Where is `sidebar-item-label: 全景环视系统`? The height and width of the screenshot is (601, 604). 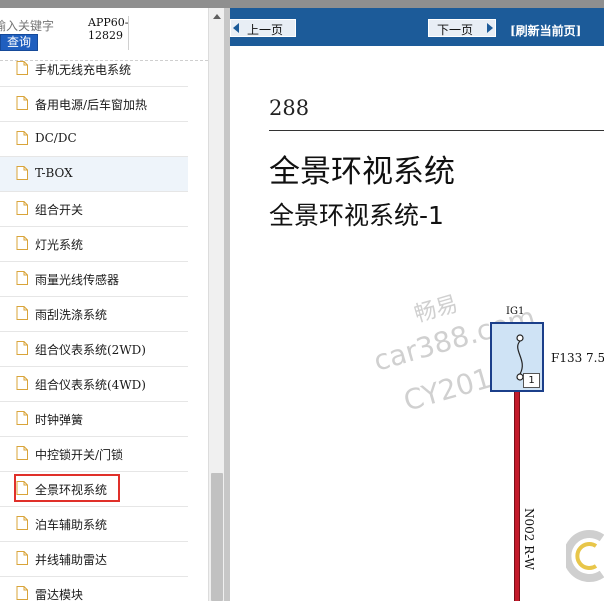
sidebar-item-label: 全景环视系统 is located at coordinates (71, 490).